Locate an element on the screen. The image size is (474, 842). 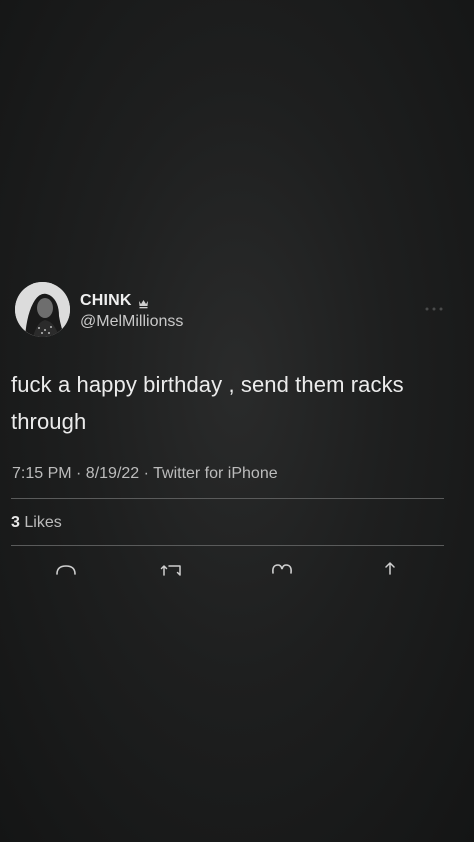
tweet-metadata: 7:15 PM · 8/19/22 · Twitter for iPhone is located at coordinates (145, 473).